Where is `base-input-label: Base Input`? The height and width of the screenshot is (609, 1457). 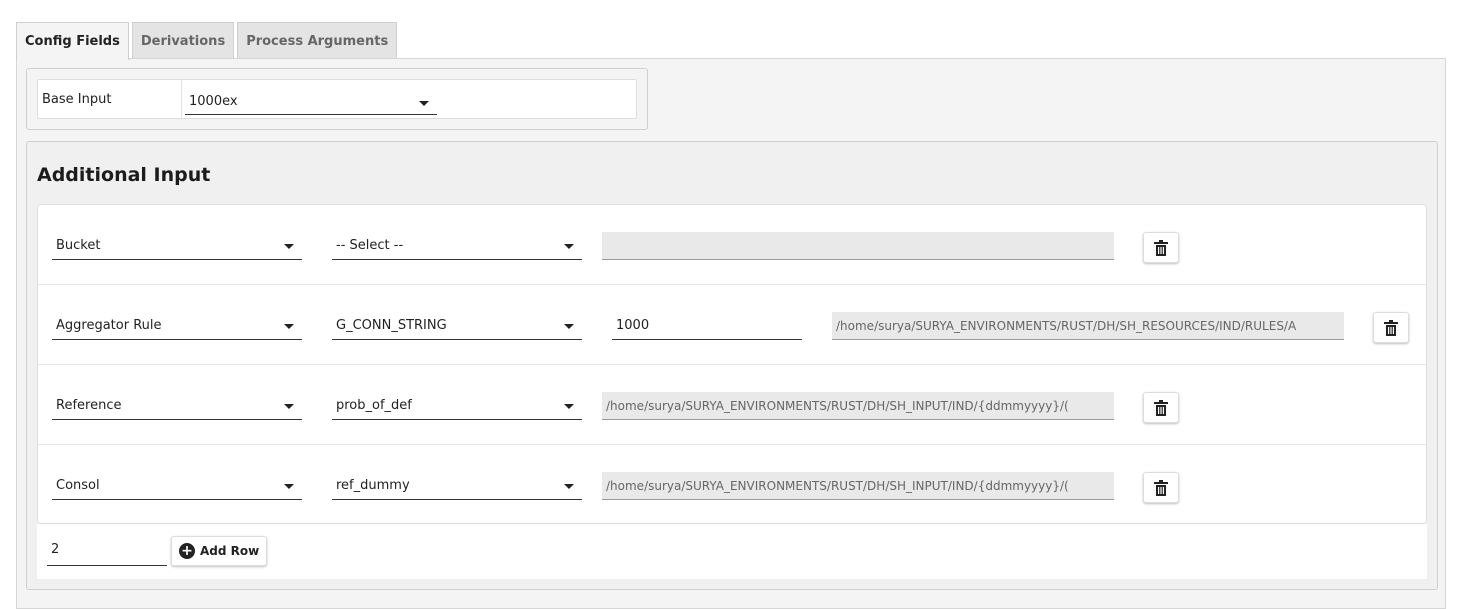
base-input-label: Base Input is located at coordinates (77, 99).